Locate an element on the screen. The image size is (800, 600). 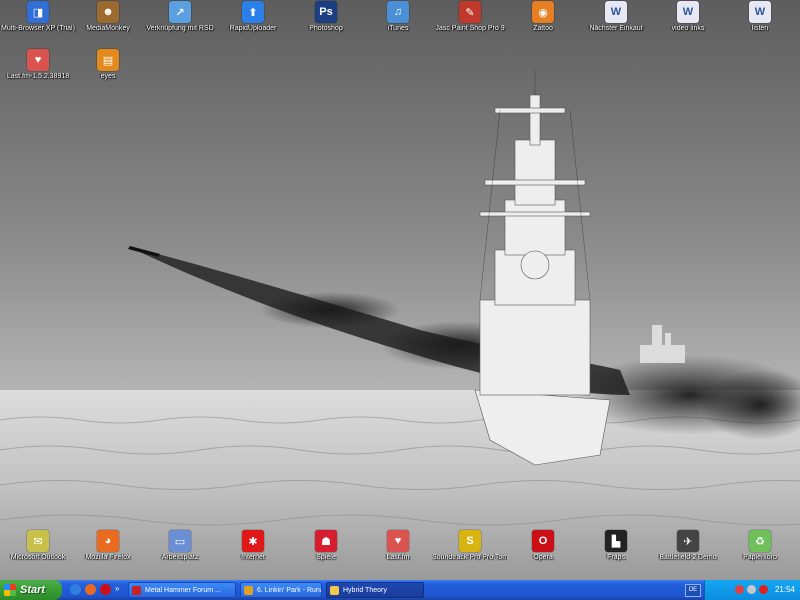
fraps-icon: ▙ is located at coordinates (616, 541).